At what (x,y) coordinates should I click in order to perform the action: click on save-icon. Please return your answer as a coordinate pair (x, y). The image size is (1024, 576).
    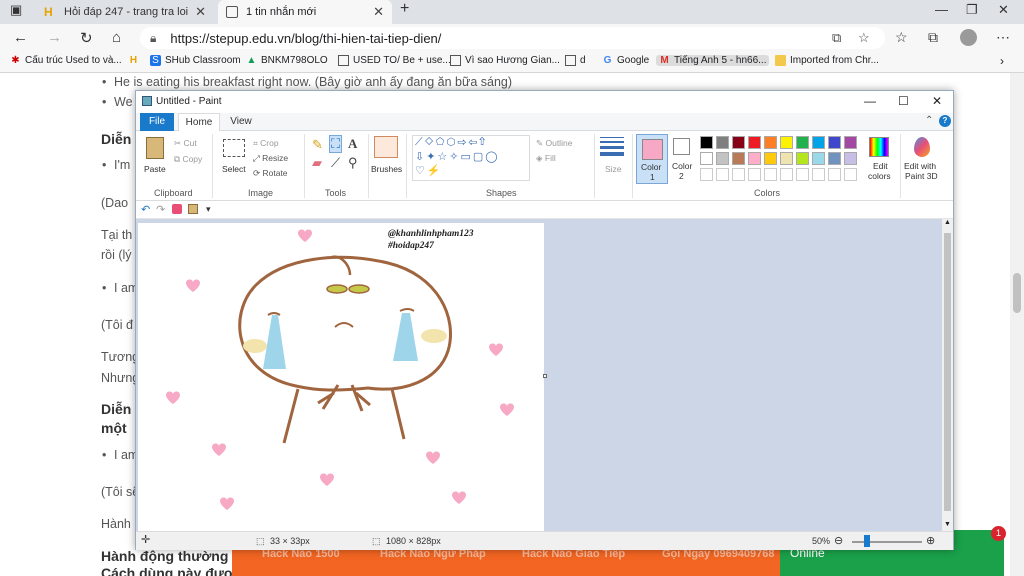
    Looking at the image, I should click on (193, 209).